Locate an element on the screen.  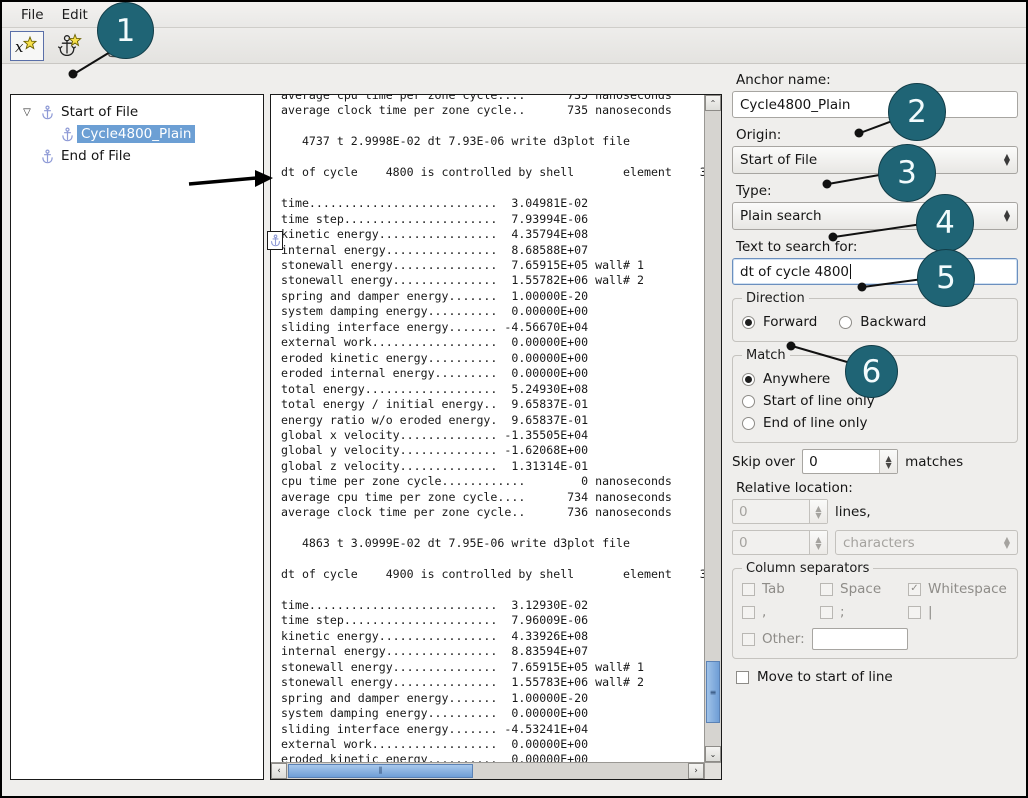
skip-over-value: 0 is located at coordinates (813, 461).